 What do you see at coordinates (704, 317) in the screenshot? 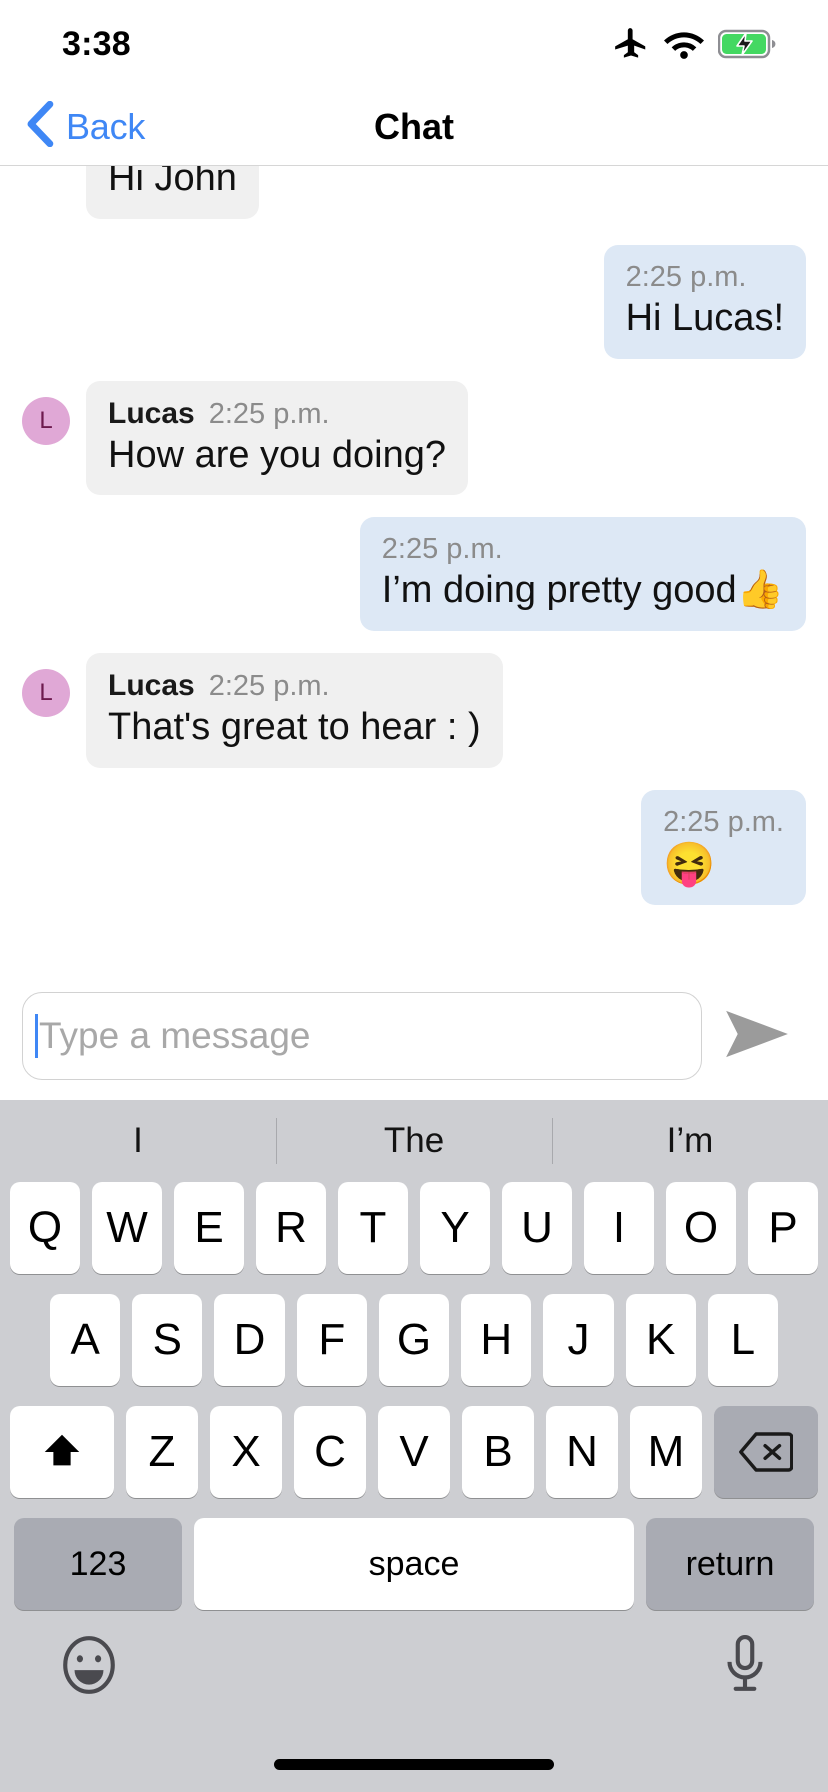
I see `message-text: Hi Lucas!` at bounding box center [704, 317].